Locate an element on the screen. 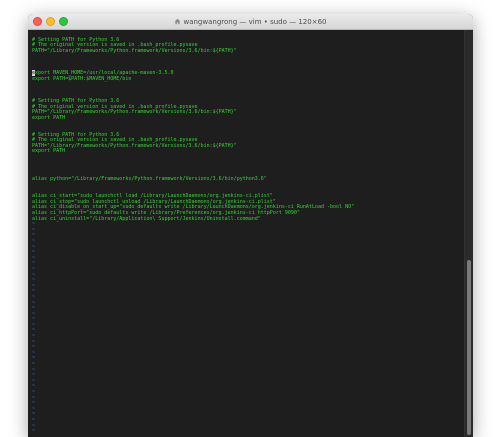 The height and width of the screenshot is (437, 500). scrollbar-thumb is located at coordinates (469, 347).